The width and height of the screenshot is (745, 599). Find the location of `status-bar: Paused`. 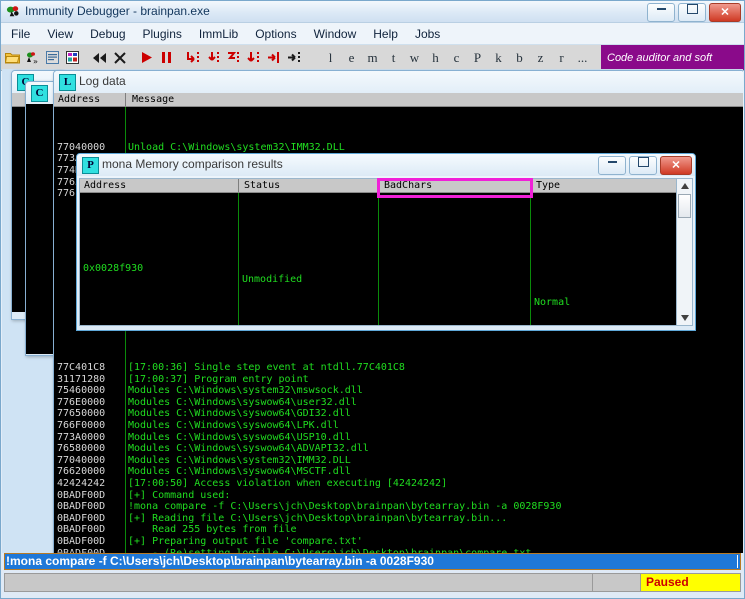

status-bar: Paused is located at coordinates (372, 582).